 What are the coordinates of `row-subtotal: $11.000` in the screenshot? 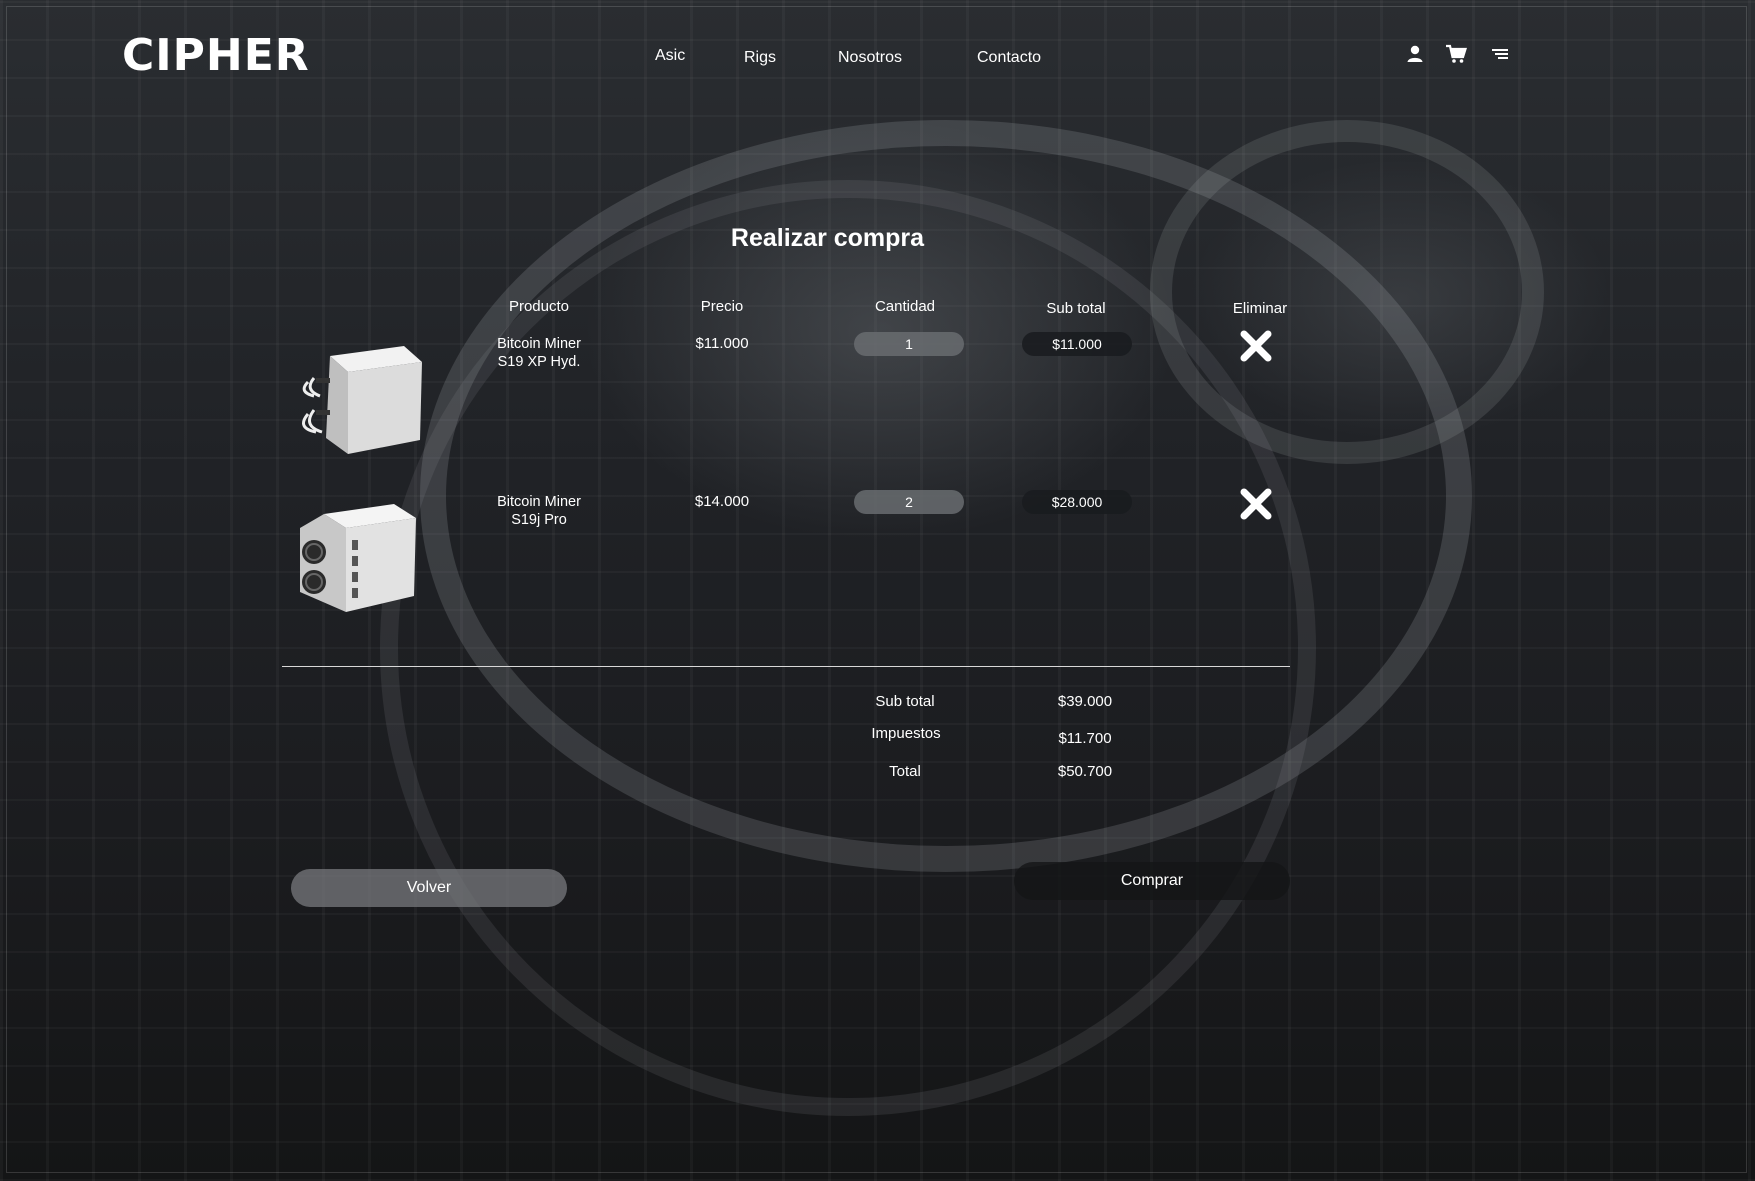 It's located at (1077, 344).